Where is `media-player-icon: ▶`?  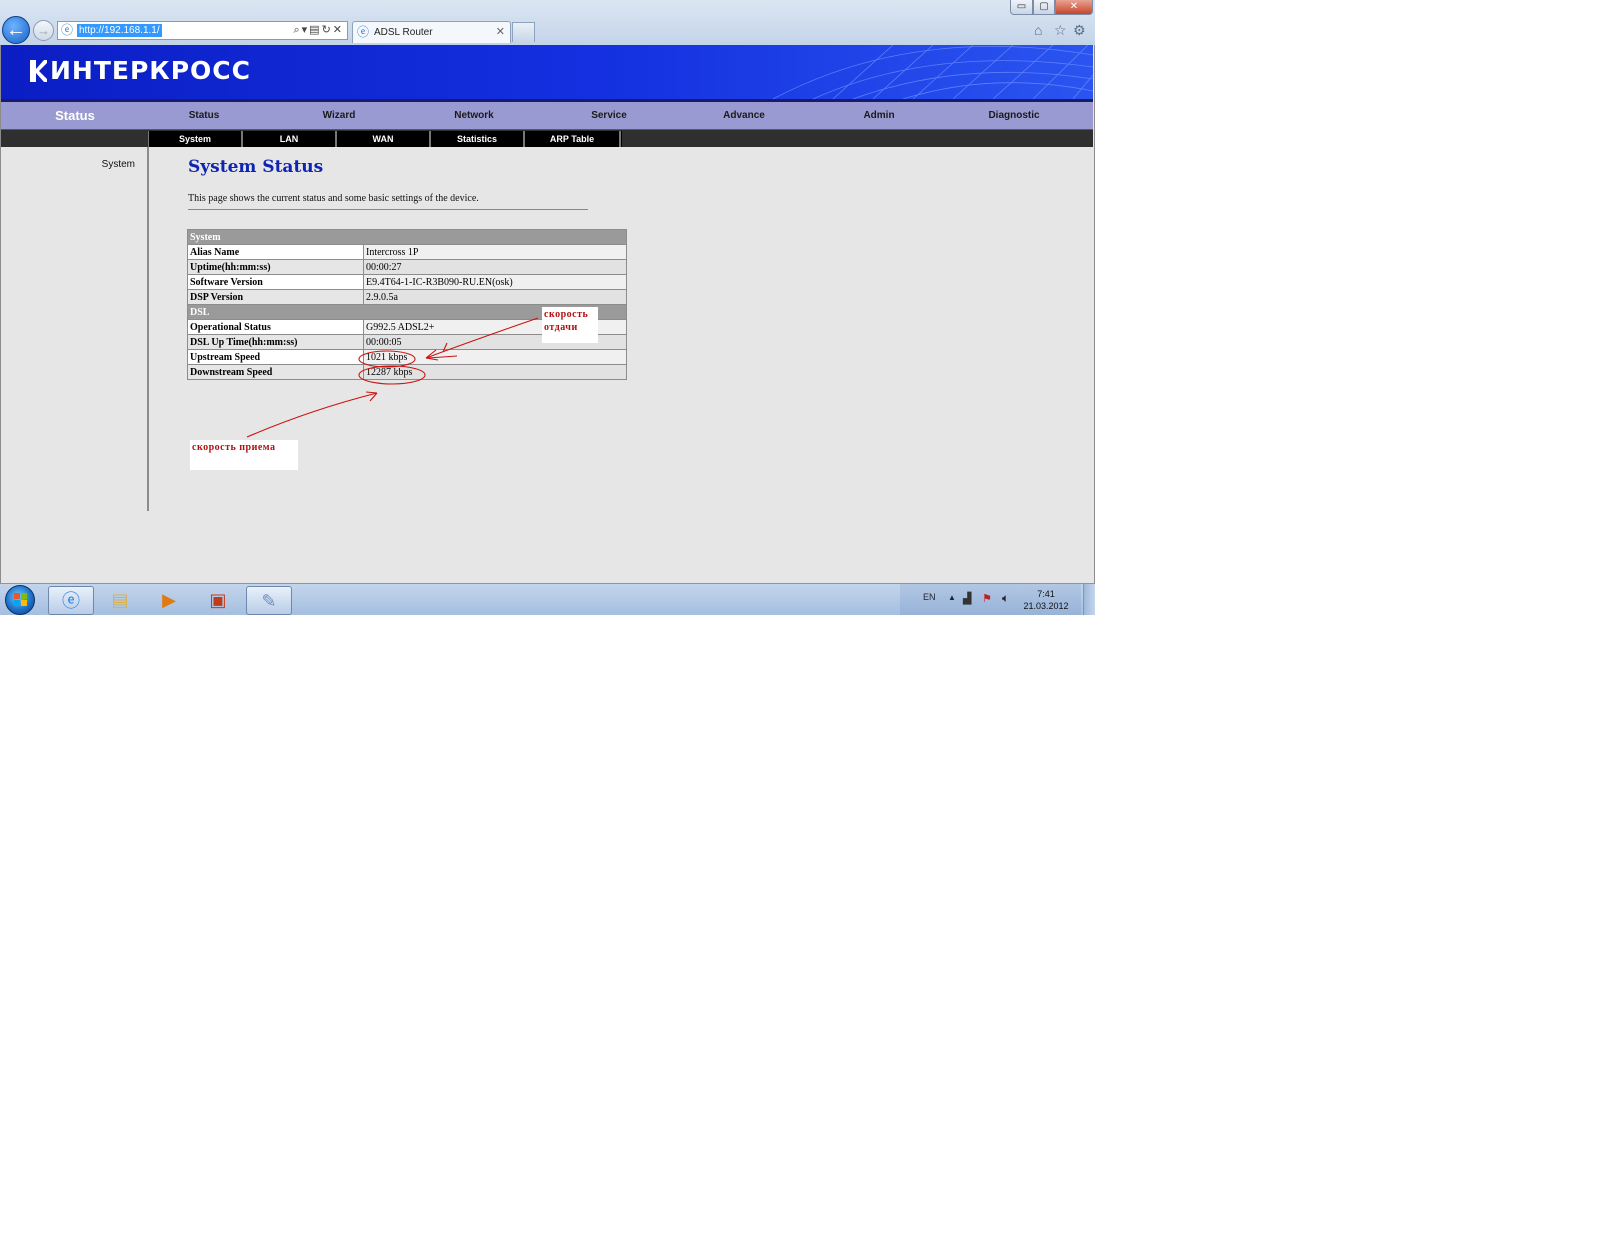 media-player-icon: ▶ is located at coordinates (169, 600).